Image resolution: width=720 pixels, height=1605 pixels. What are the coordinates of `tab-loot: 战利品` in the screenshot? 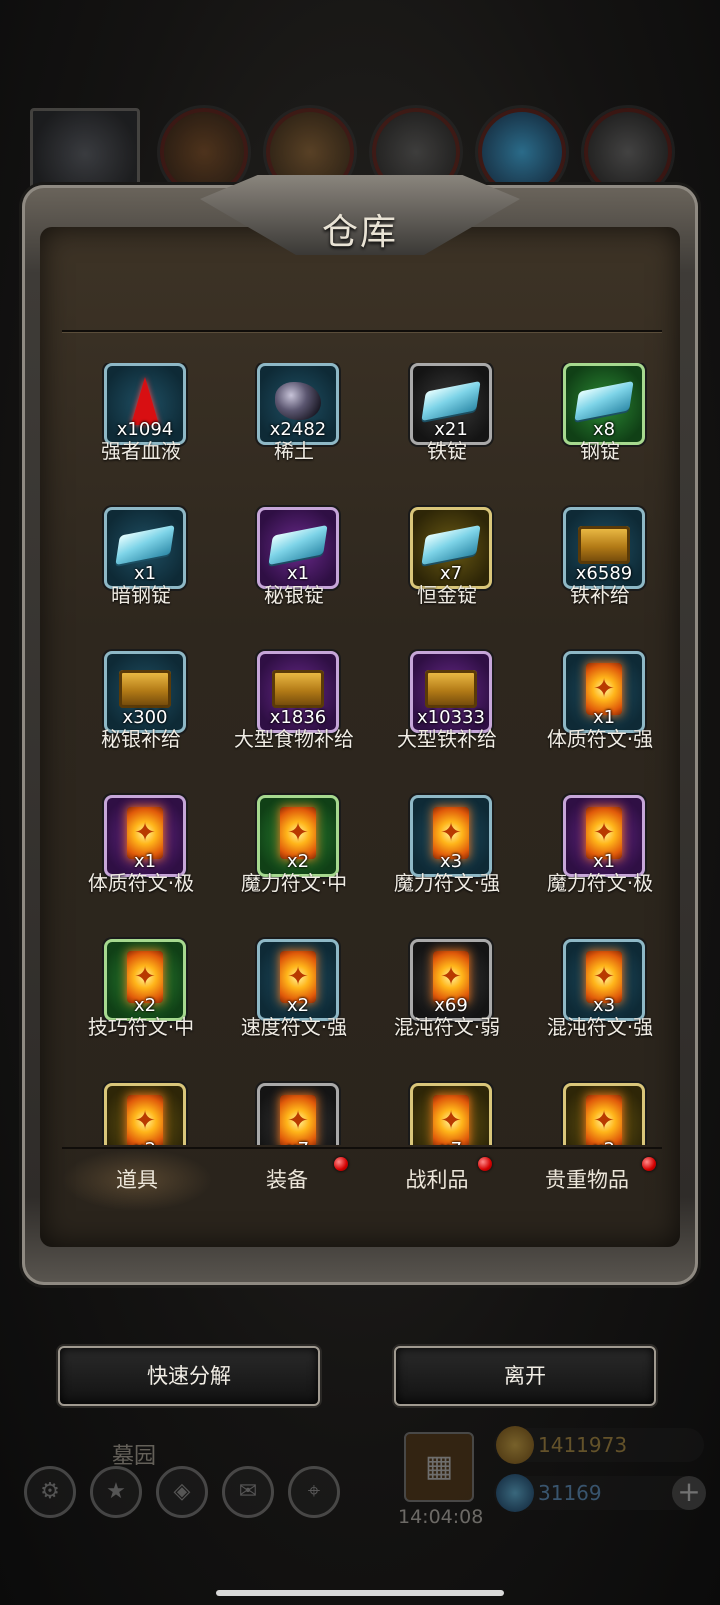 It's located at (437, 1180).